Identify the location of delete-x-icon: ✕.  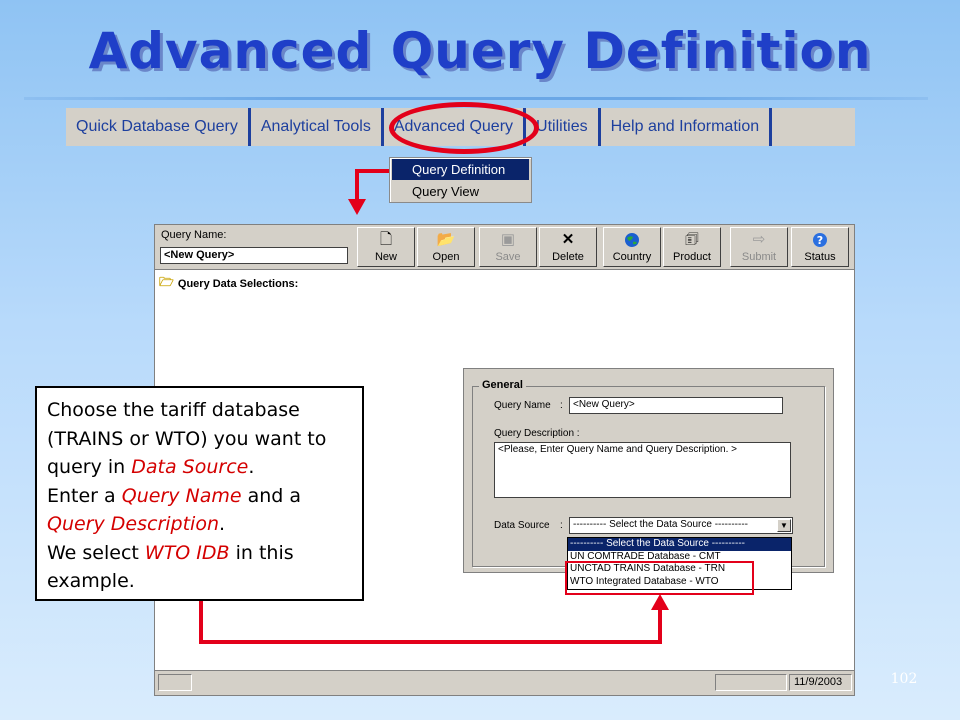
(568, 239).